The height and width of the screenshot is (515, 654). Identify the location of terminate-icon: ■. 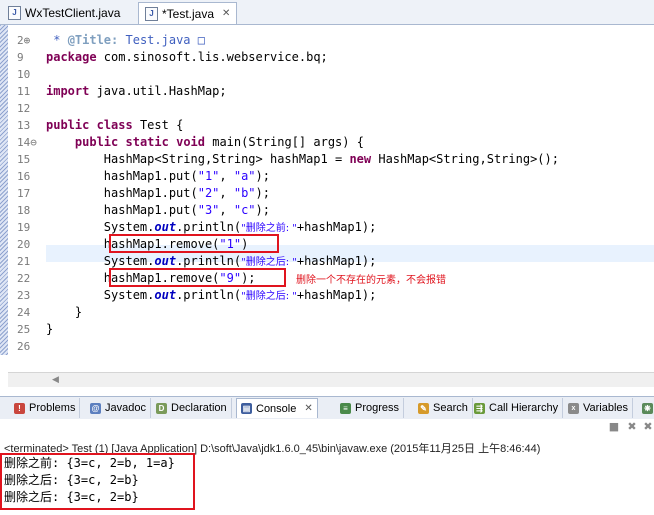
(614, 427).